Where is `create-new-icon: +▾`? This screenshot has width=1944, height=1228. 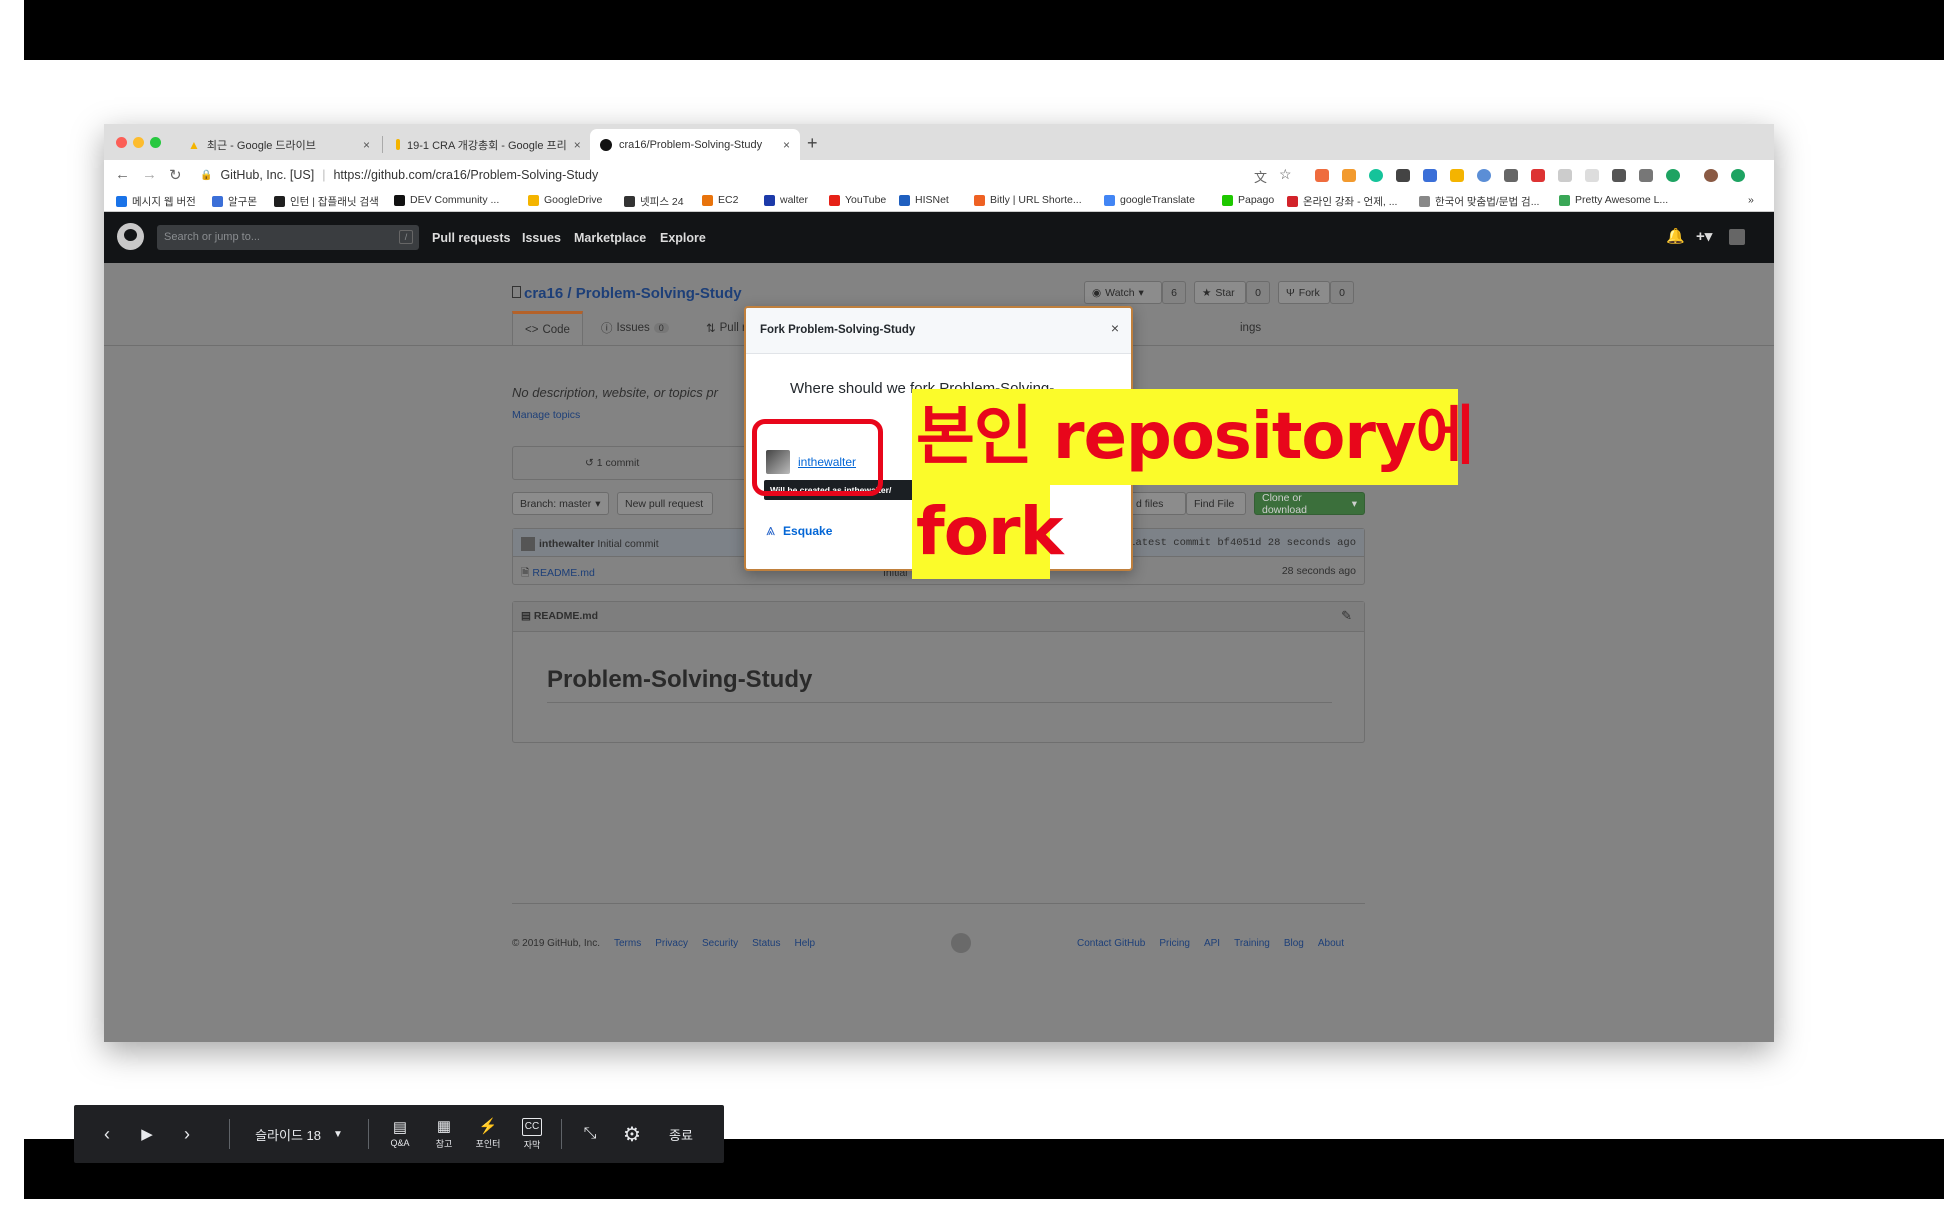 create-new-icon: +▾ is located at coordinates (1704, 236).